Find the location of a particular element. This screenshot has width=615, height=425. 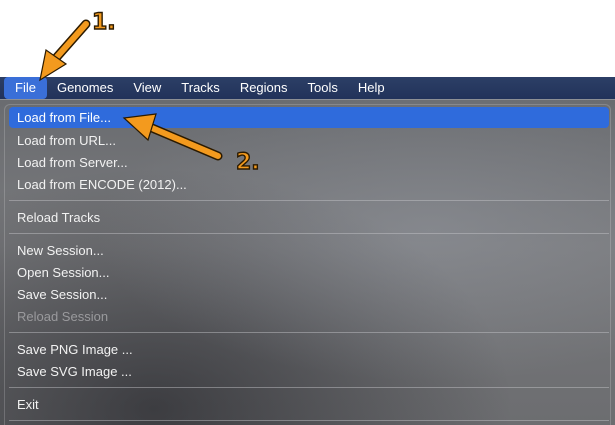

step-1-label: 1. is located at coordinates (103, 22).